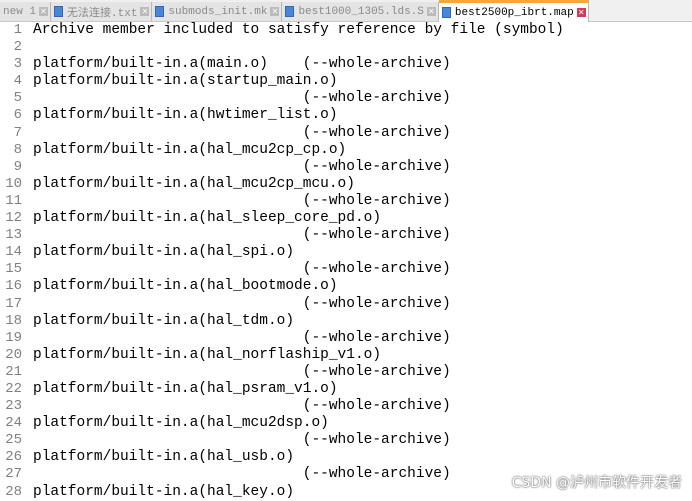 The image size is (692, 501). I want to click on code-line: 2, so click(346, 48).